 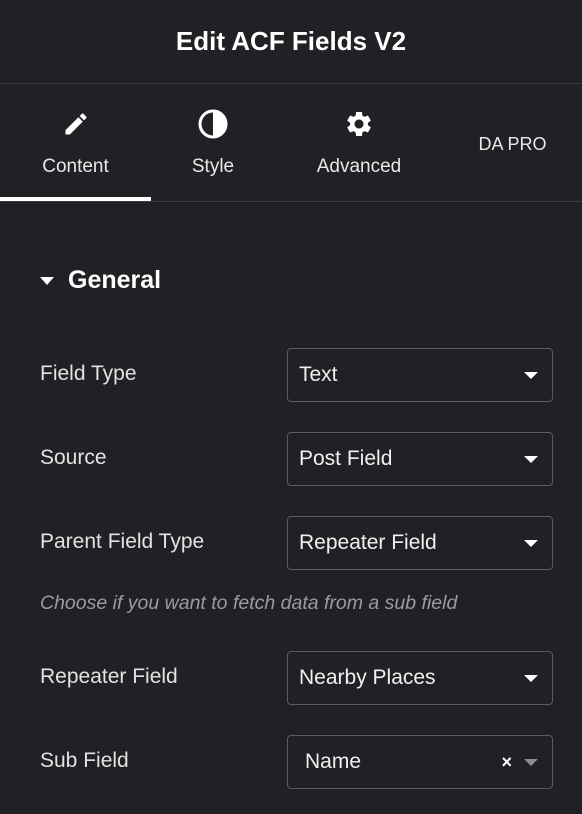 I want to click on tab-style-label: Style, so click(x=213, y=166).